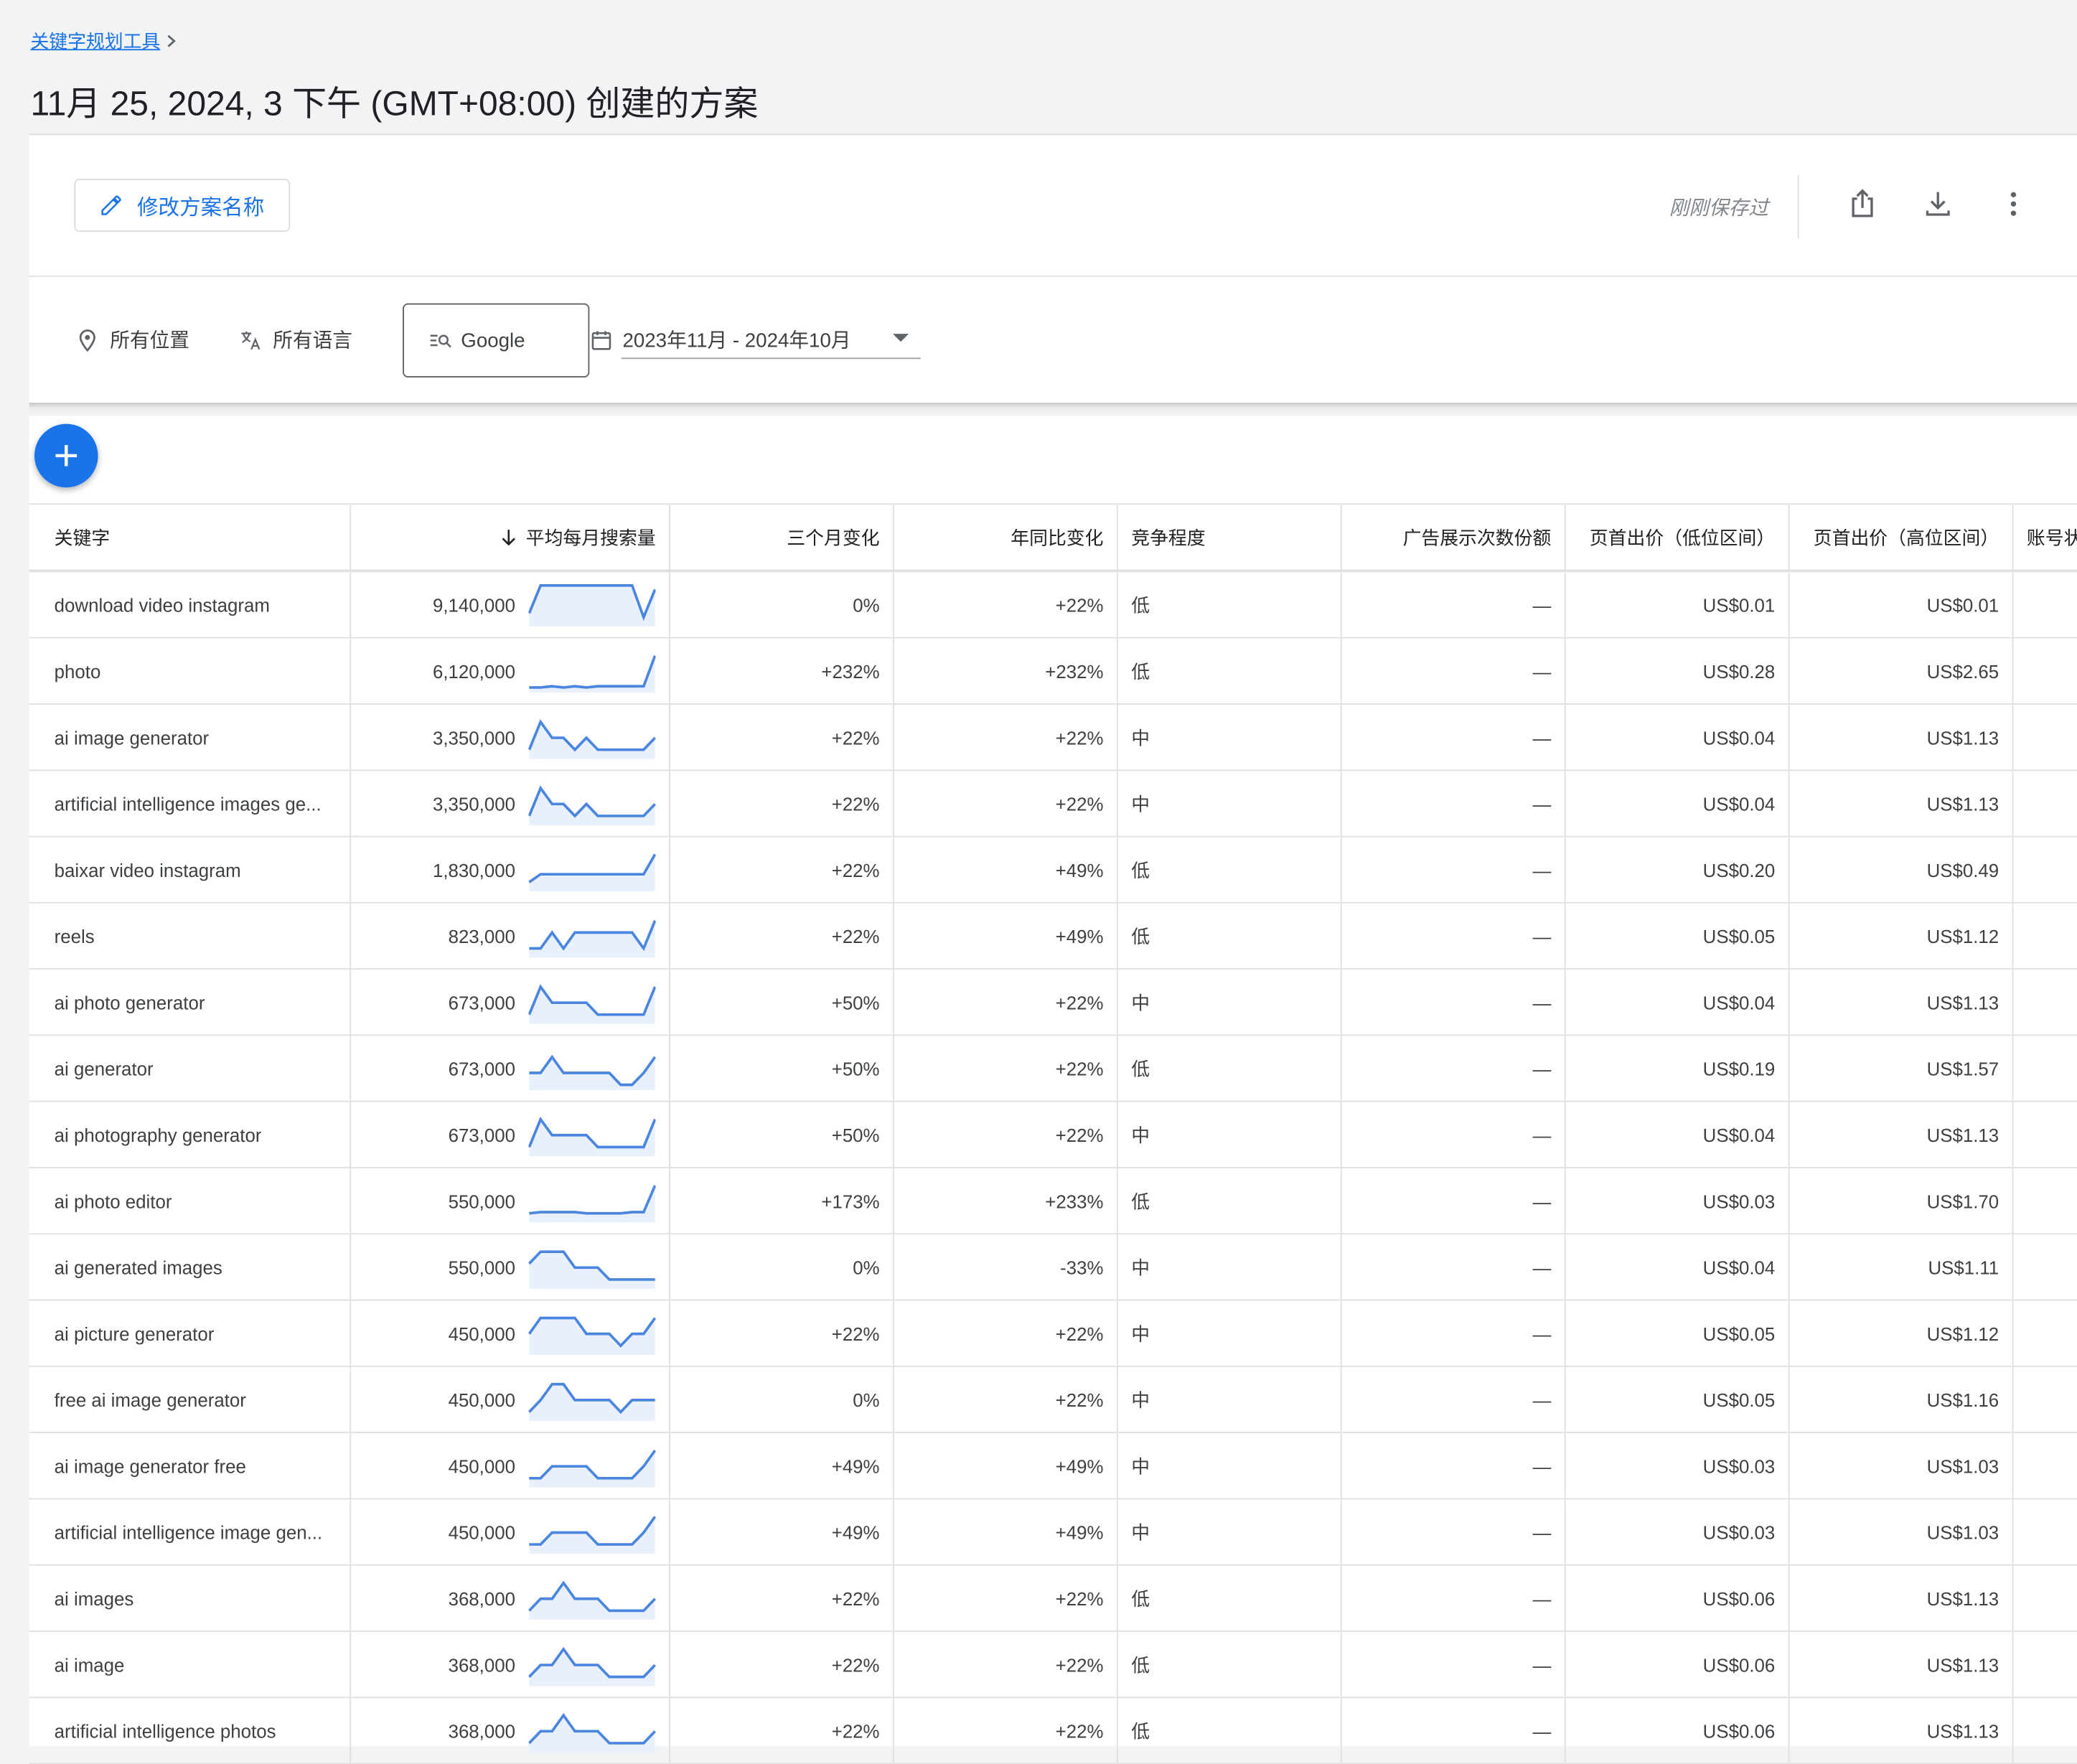 The image size is (2077, 1764). I want to click on yoy-change-cell: -33%, so click(1006, 1267).